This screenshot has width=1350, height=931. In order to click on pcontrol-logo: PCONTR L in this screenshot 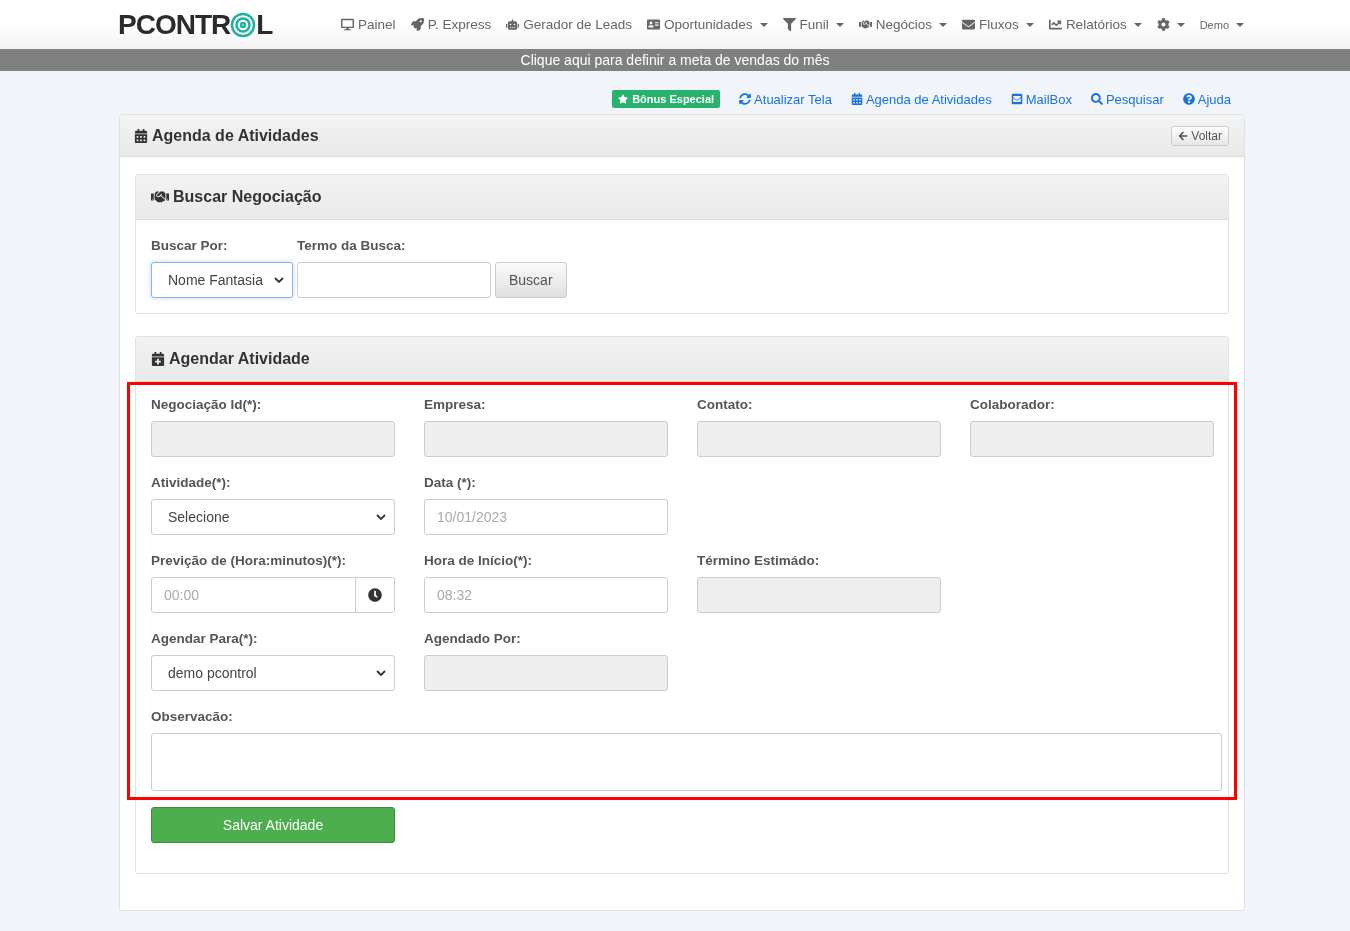, I will do `click(195, 24)`.